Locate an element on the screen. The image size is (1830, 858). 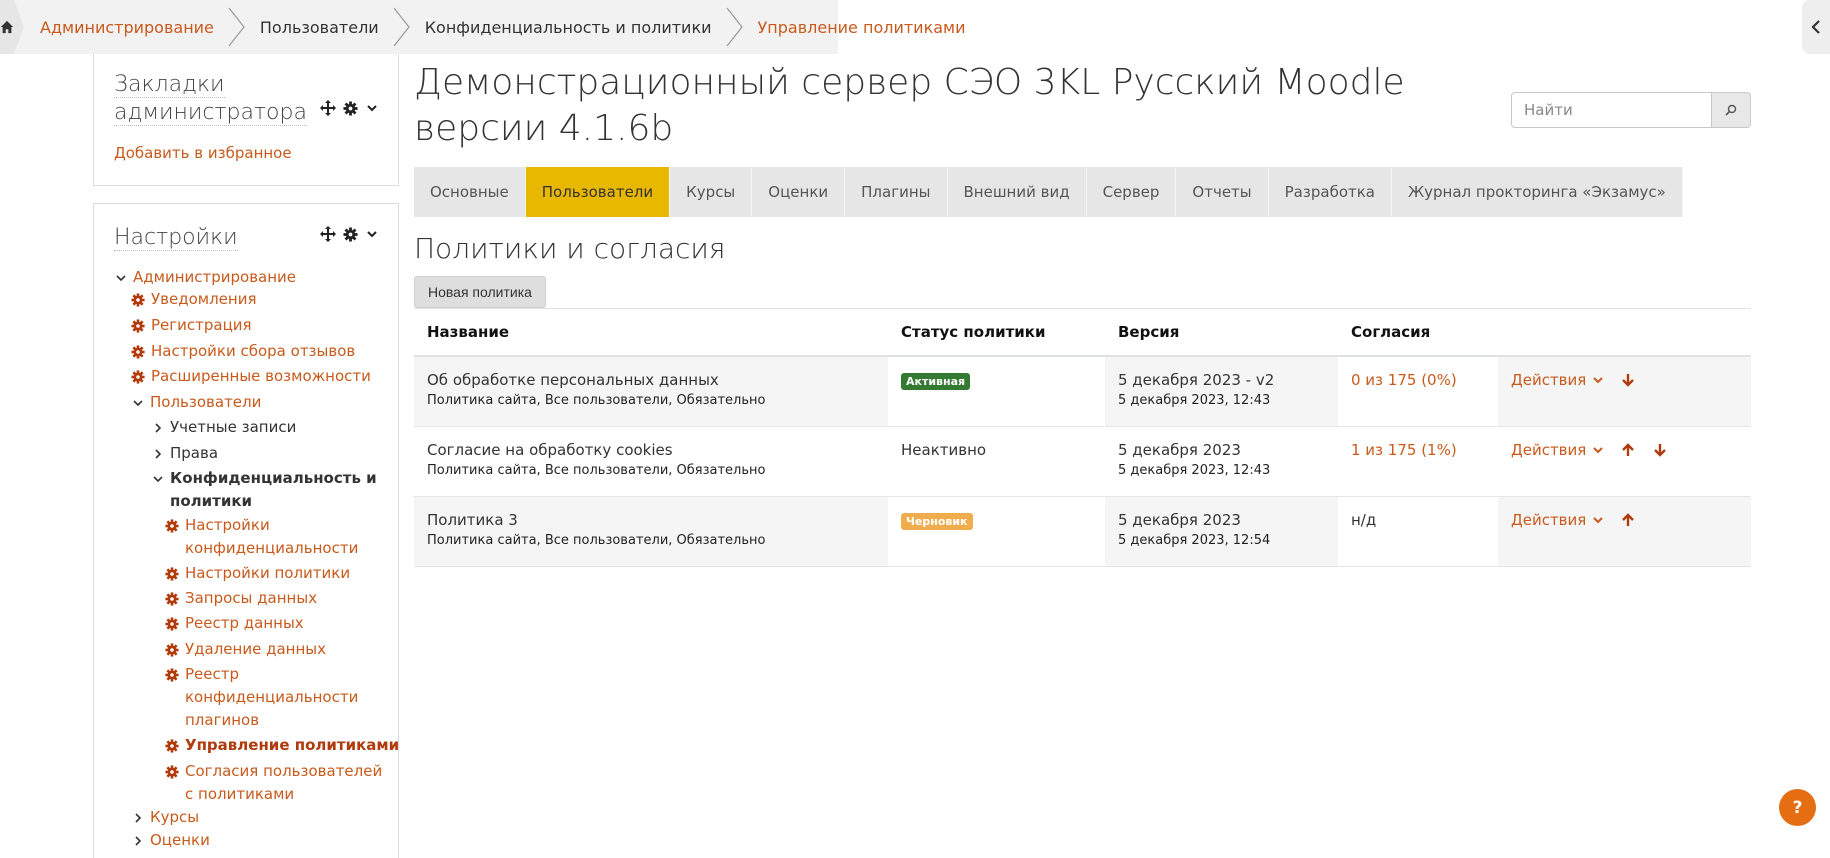
home-button is located at coordinates (12, 27).